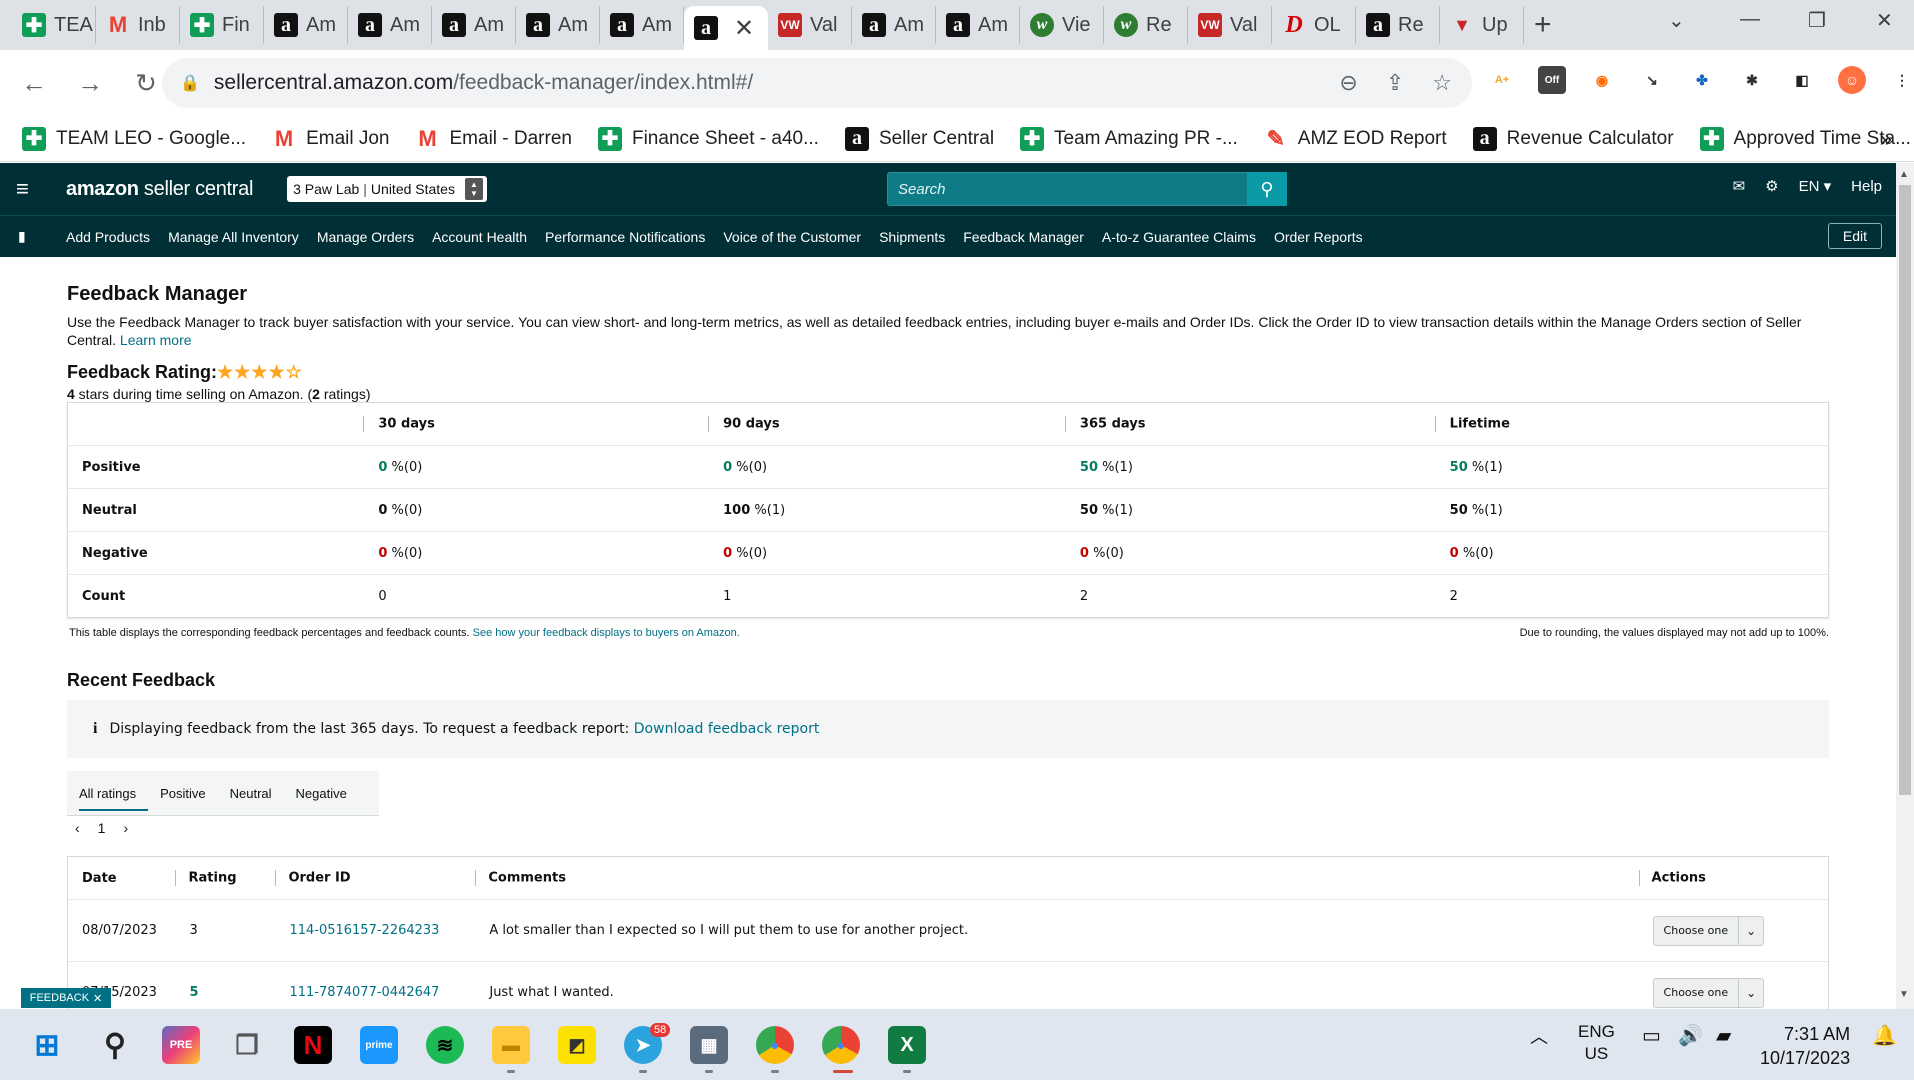 This screenshot has height=1080, width=1914. What do you see at coordinates (1314, 25) in the screenshot?
I see `browser-tab: D OL` at bounding box center [1314, 25].